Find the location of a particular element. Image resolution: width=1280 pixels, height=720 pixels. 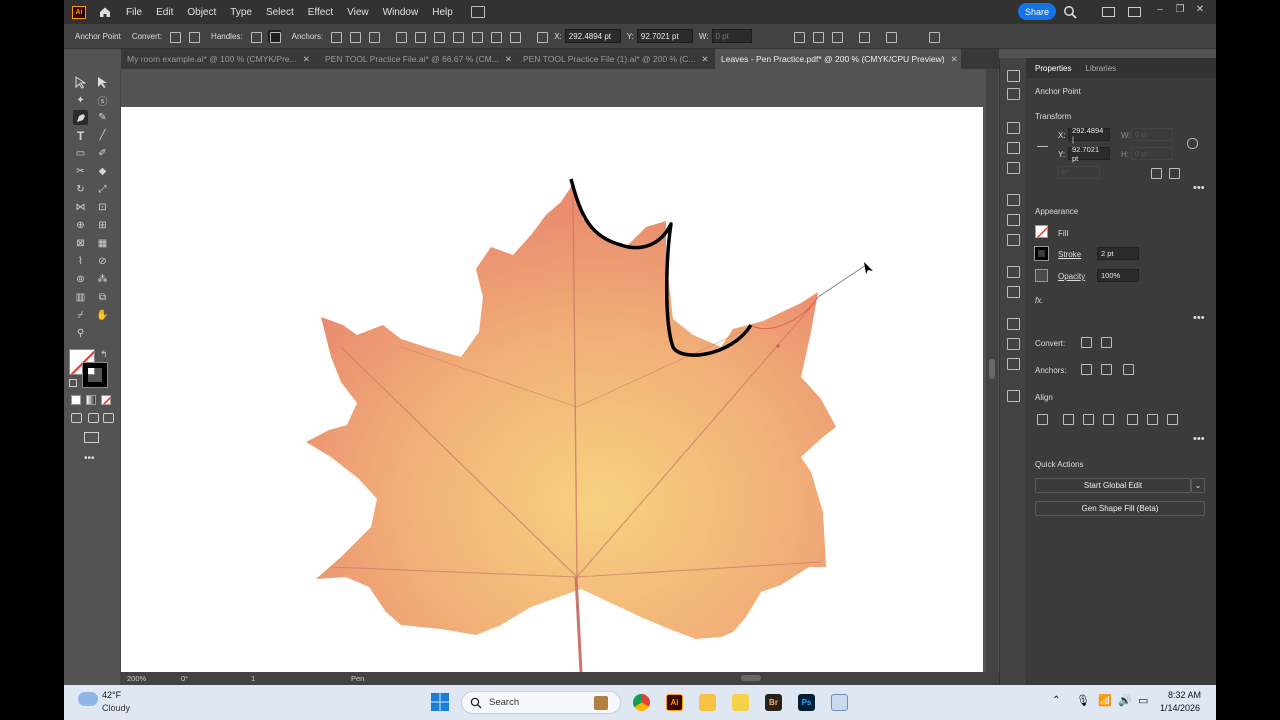

file-explorer-icon is located at coordinates (707, 702).